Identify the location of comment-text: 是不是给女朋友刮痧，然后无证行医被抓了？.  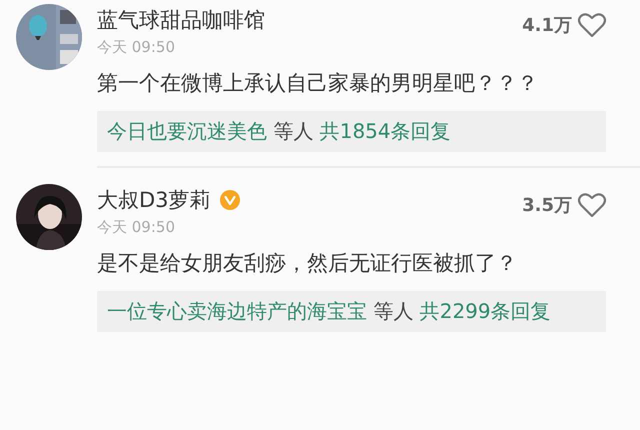
(307, 263).